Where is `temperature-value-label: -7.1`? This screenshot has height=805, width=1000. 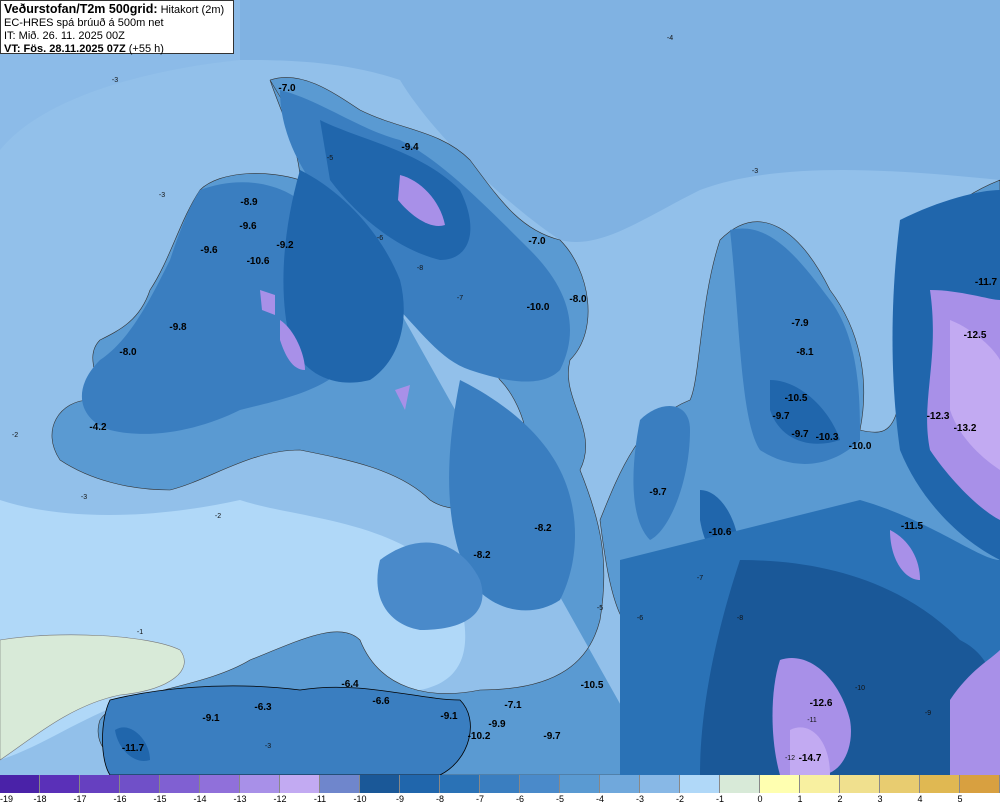 temperature-value-label: -7.1 is located at coordinates (513, 705).